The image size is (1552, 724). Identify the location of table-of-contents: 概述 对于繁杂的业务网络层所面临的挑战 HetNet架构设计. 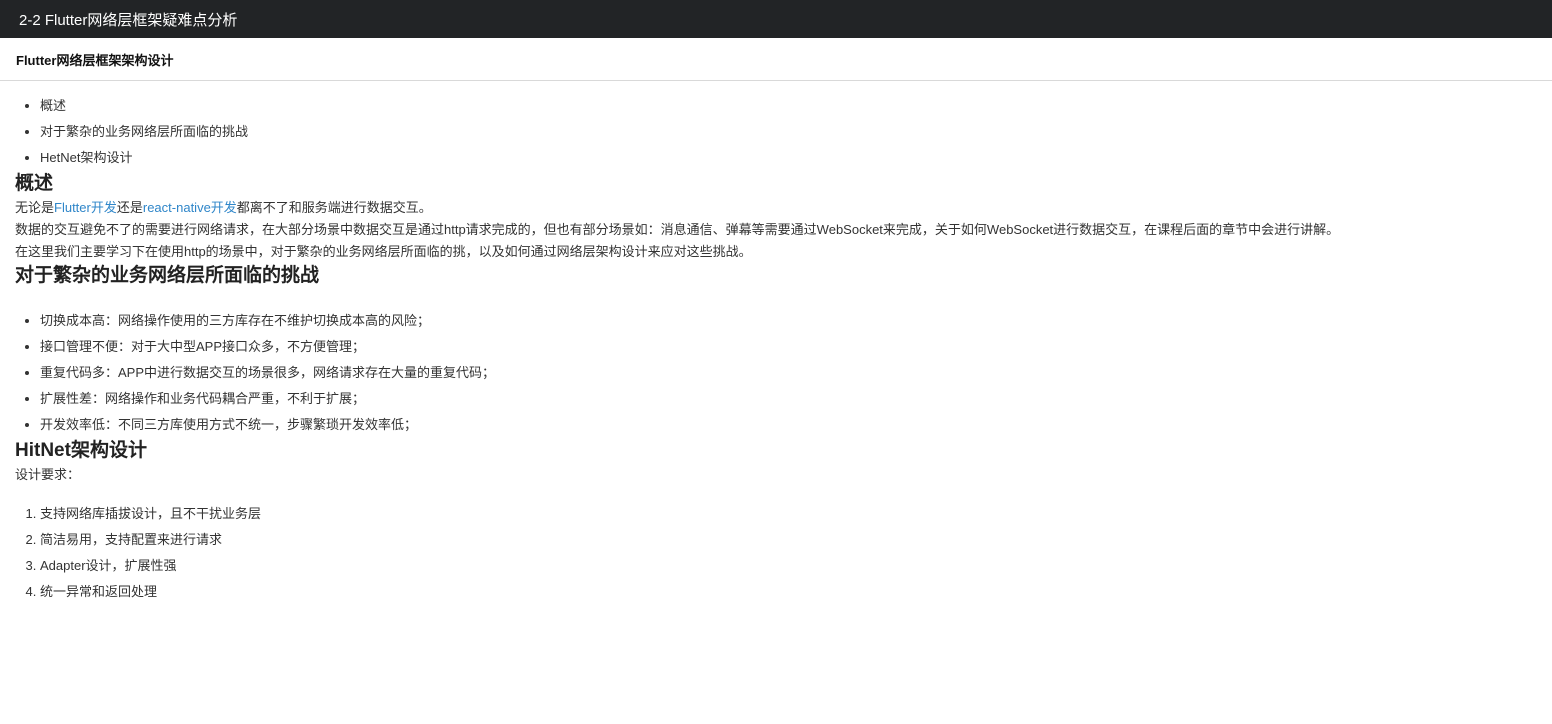
(776, 132).